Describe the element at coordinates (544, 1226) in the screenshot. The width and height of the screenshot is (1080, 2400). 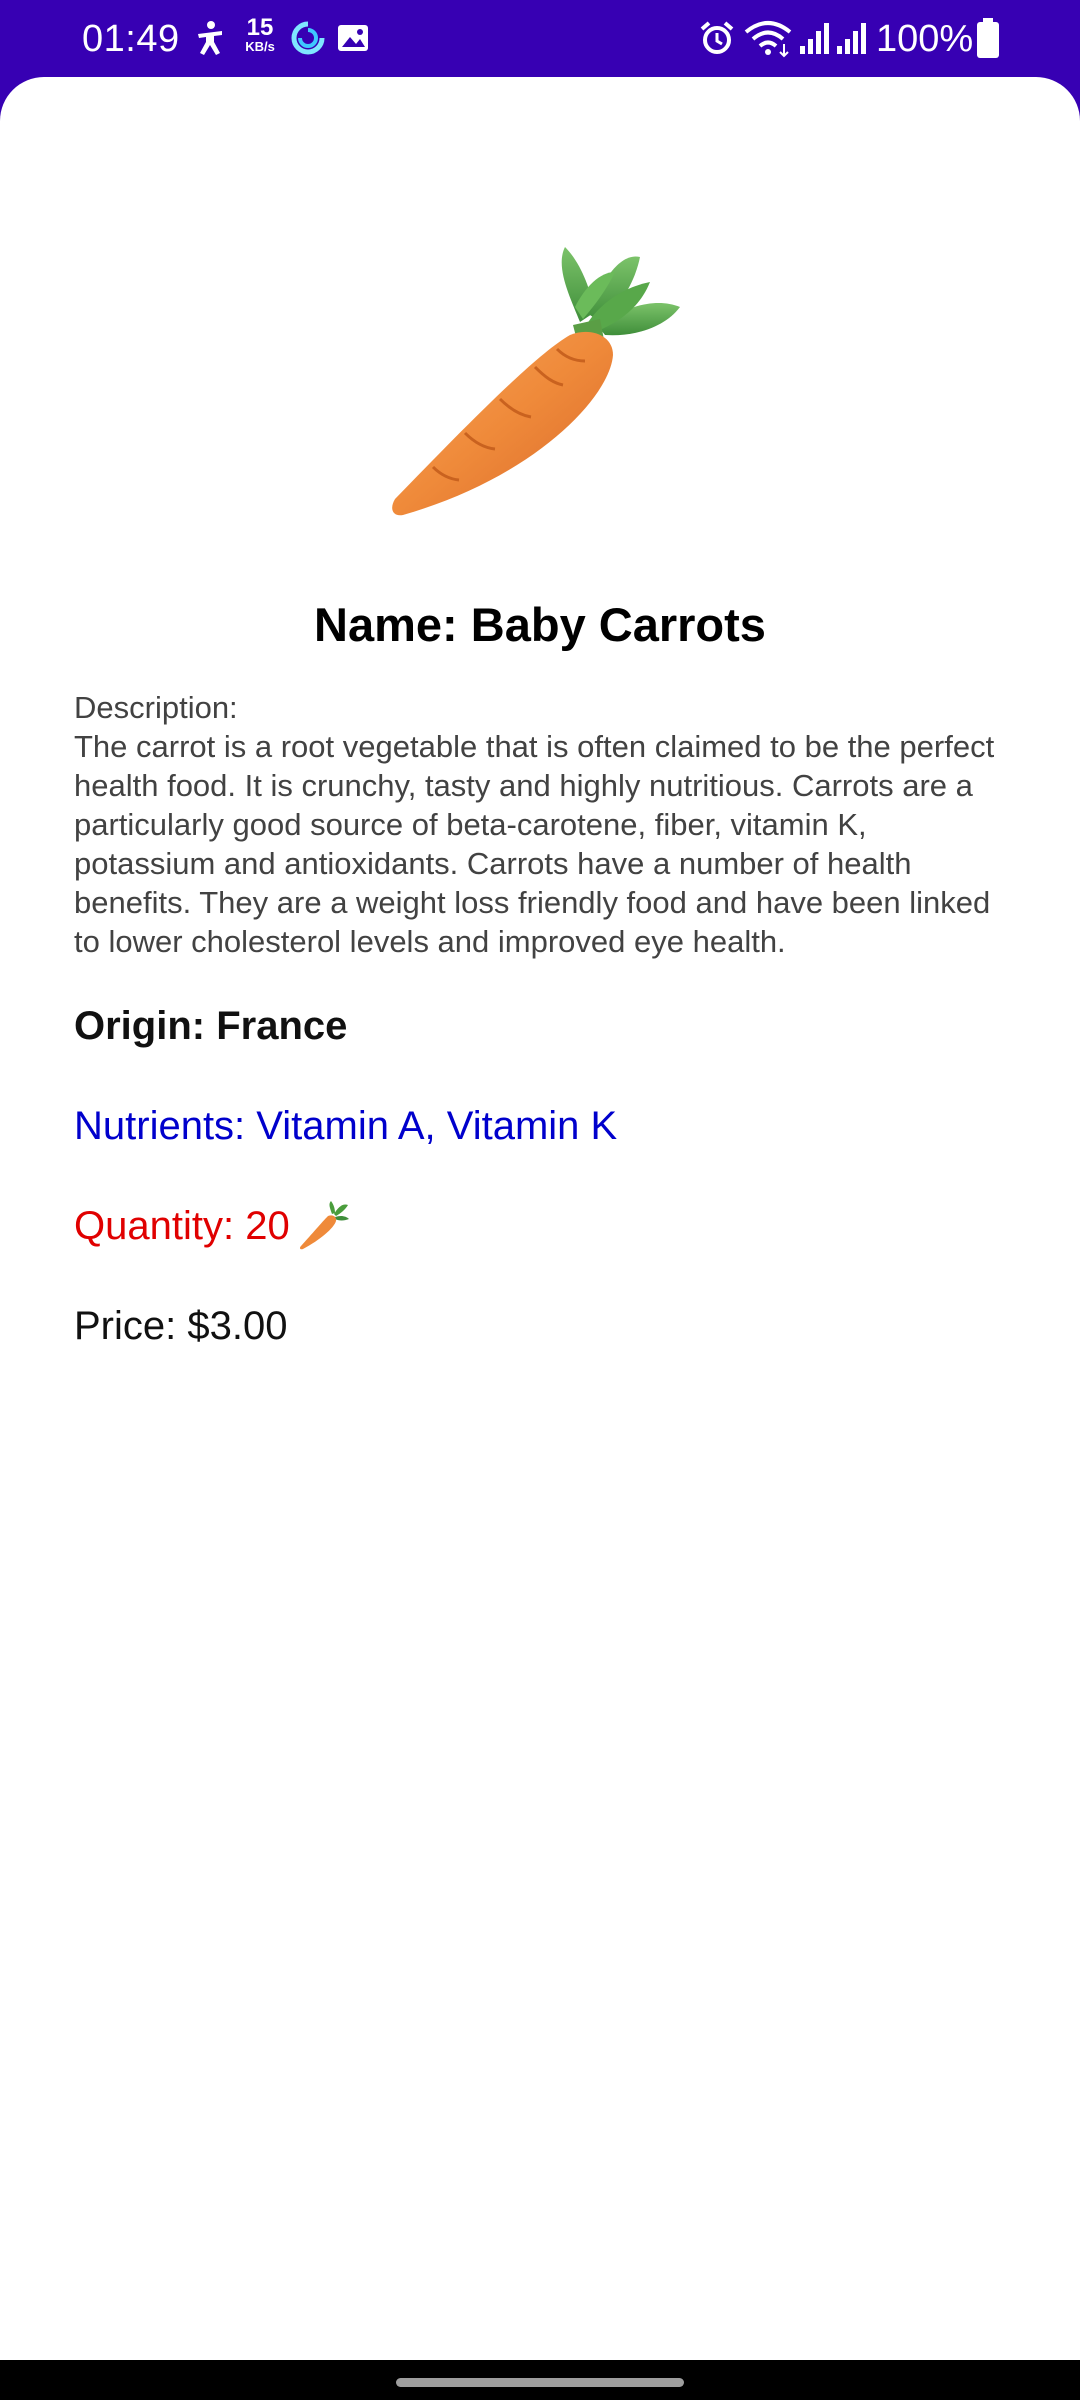
I see `quantity-row: Quantity: 20` at that location.